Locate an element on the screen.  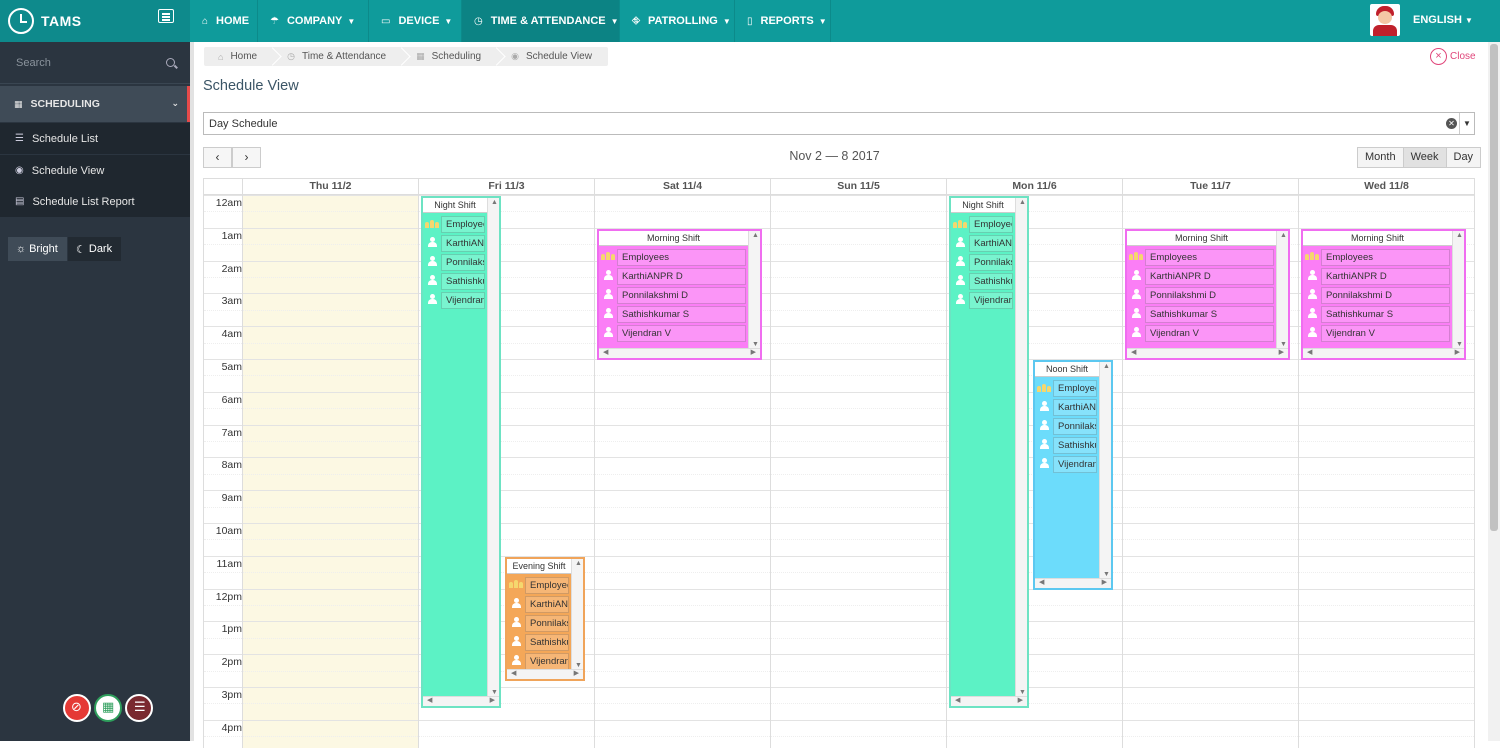
theme-bright-button: ☼ Bright is located at coordinates (37, 249).